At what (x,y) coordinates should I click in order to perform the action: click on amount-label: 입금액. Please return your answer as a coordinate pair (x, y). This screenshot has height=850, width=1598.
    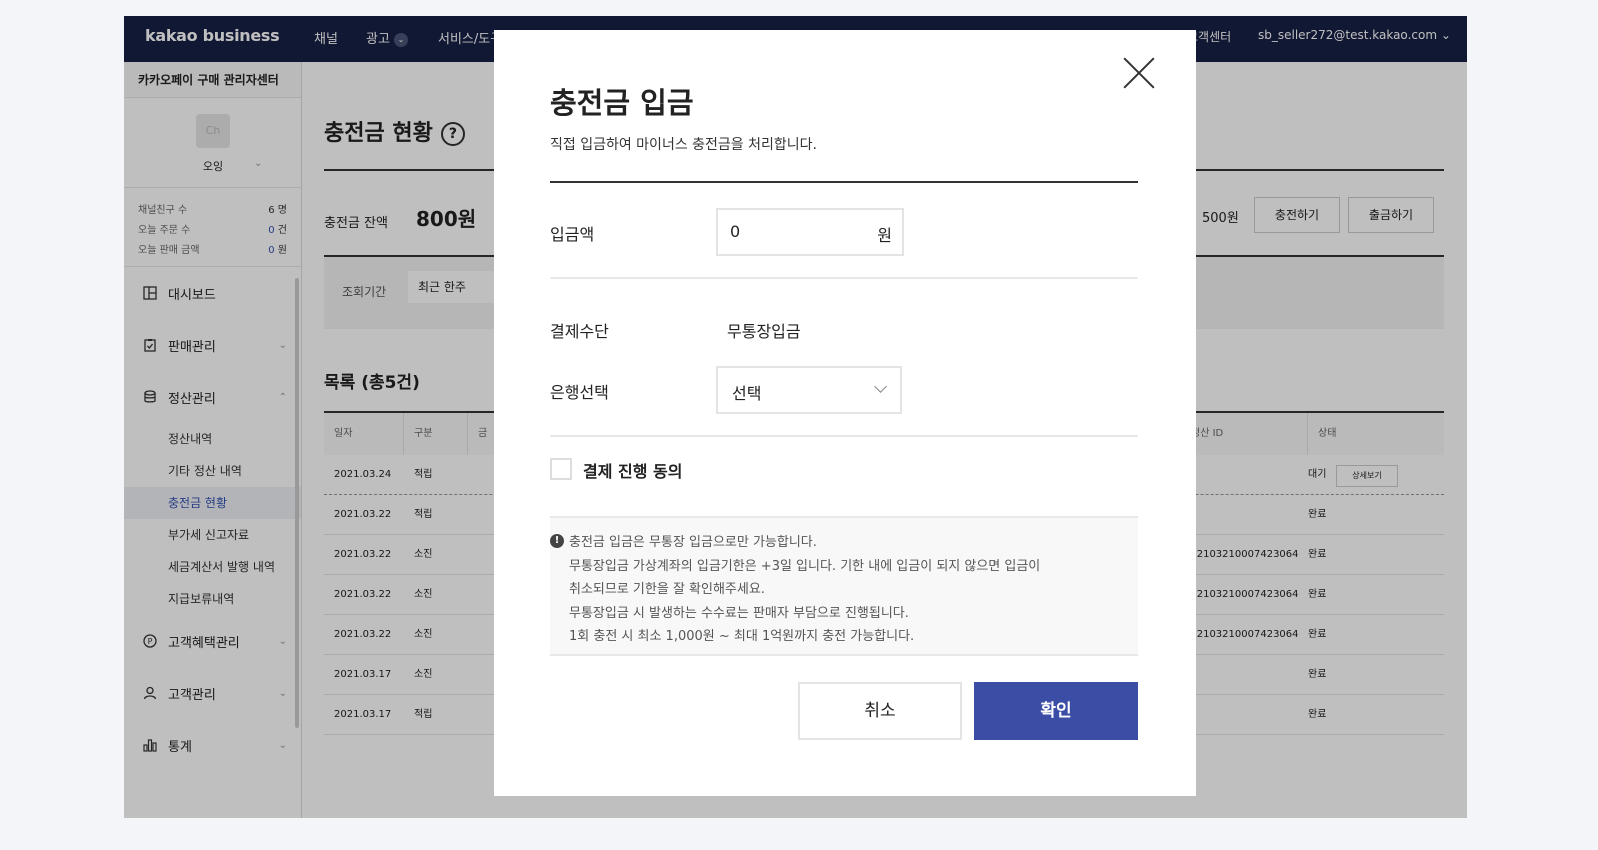
    Looking at the image, I should click on (572, 234).